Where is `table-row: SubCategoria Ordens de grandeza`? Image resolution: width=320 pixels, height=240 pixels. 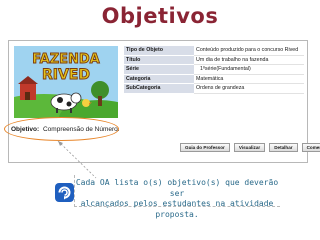 table-row: SubCategoria Ordens de grandeza is located at coordinates (214, 88).